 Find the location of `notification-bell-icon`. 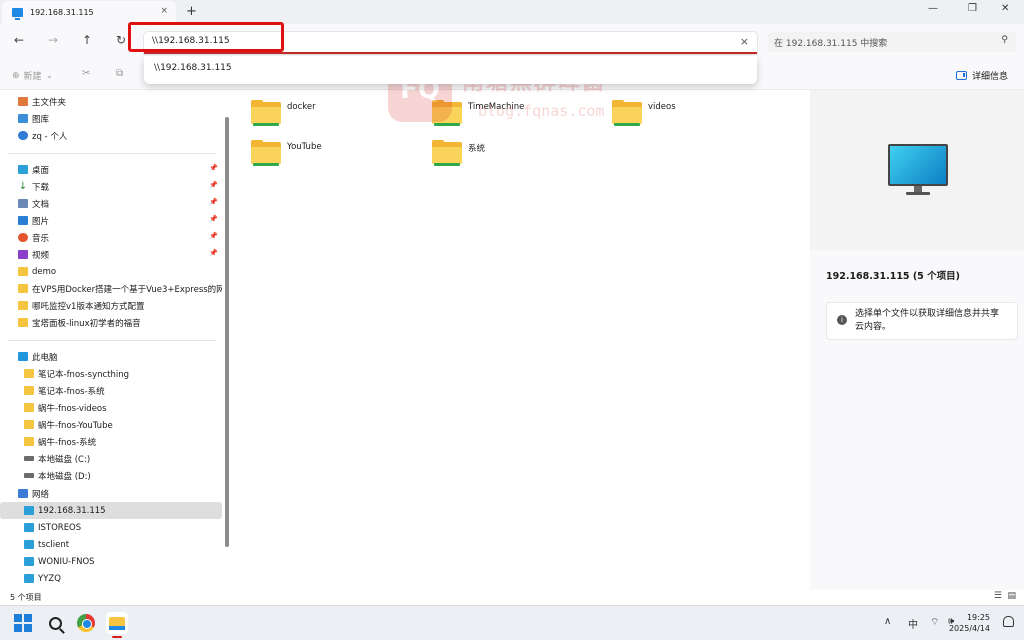

notification-bell-icon is located at coordinates (1008, 621).